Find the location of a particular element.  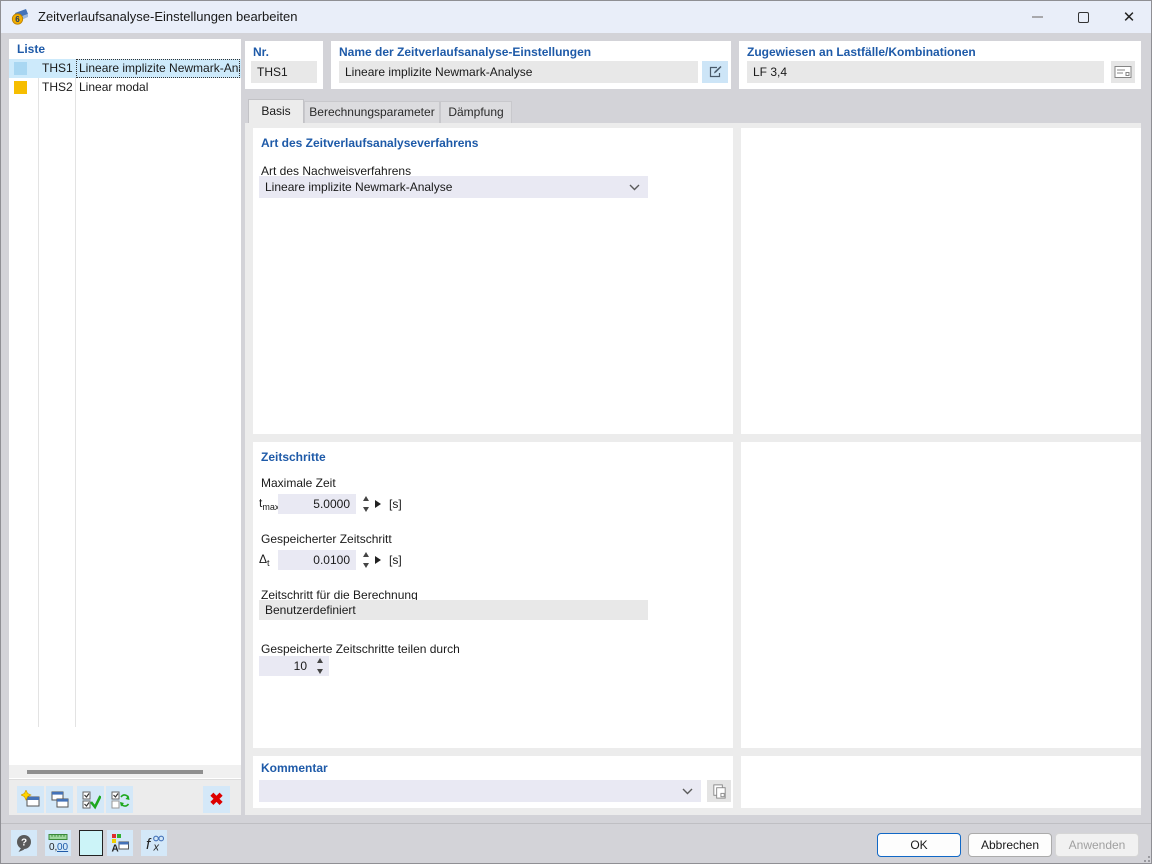

maximize-button is located at coordinates (1083, 17).